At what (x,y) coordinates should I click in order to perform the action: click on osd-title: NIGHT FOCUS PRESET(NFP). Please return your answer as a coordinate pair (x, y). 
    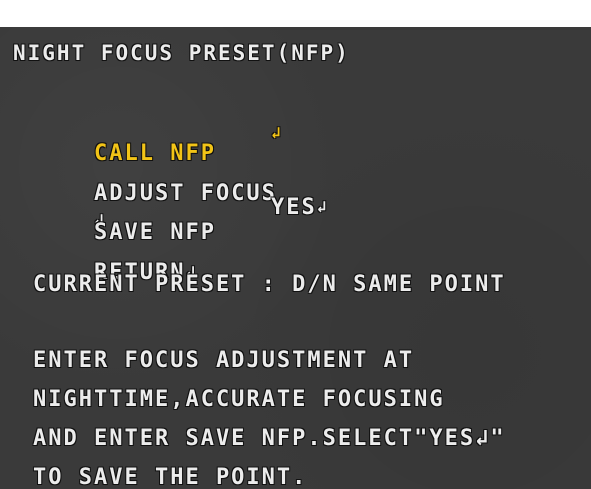
    Looking at the image, I should click on (181, 53).